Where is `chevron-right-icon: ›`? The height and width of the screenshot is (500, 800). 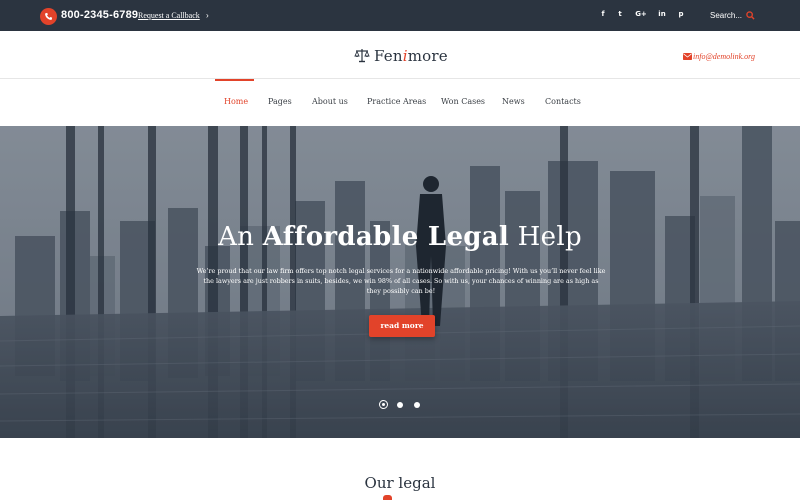
chevron-right-icon: › is located at coordinates (207, 15).